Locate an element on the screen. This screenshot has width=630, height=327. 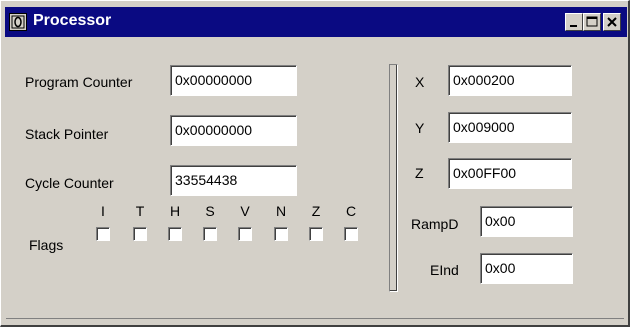
eind-label: EInd is located at coordinates (444, 270).